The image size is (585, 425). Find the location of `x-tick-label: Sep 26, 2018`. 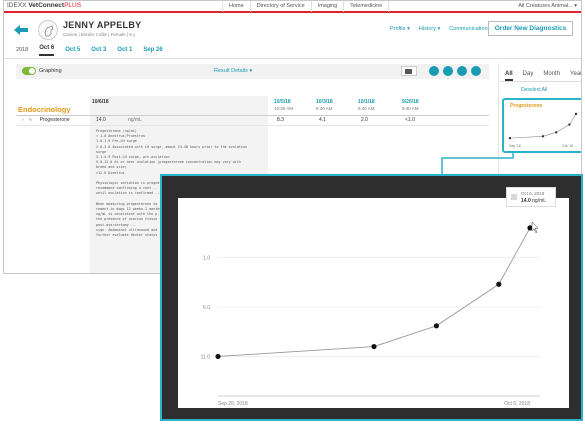

x-tick-label: Sep 26, 2018 is located at coordinates (233, 404).